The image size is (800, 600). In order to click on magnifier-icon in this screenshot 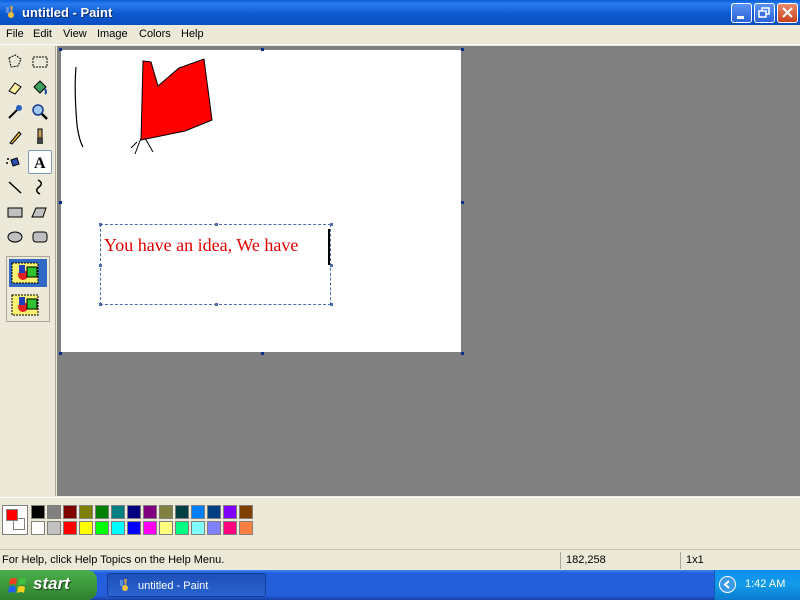, I will do `click(40, 112)`.